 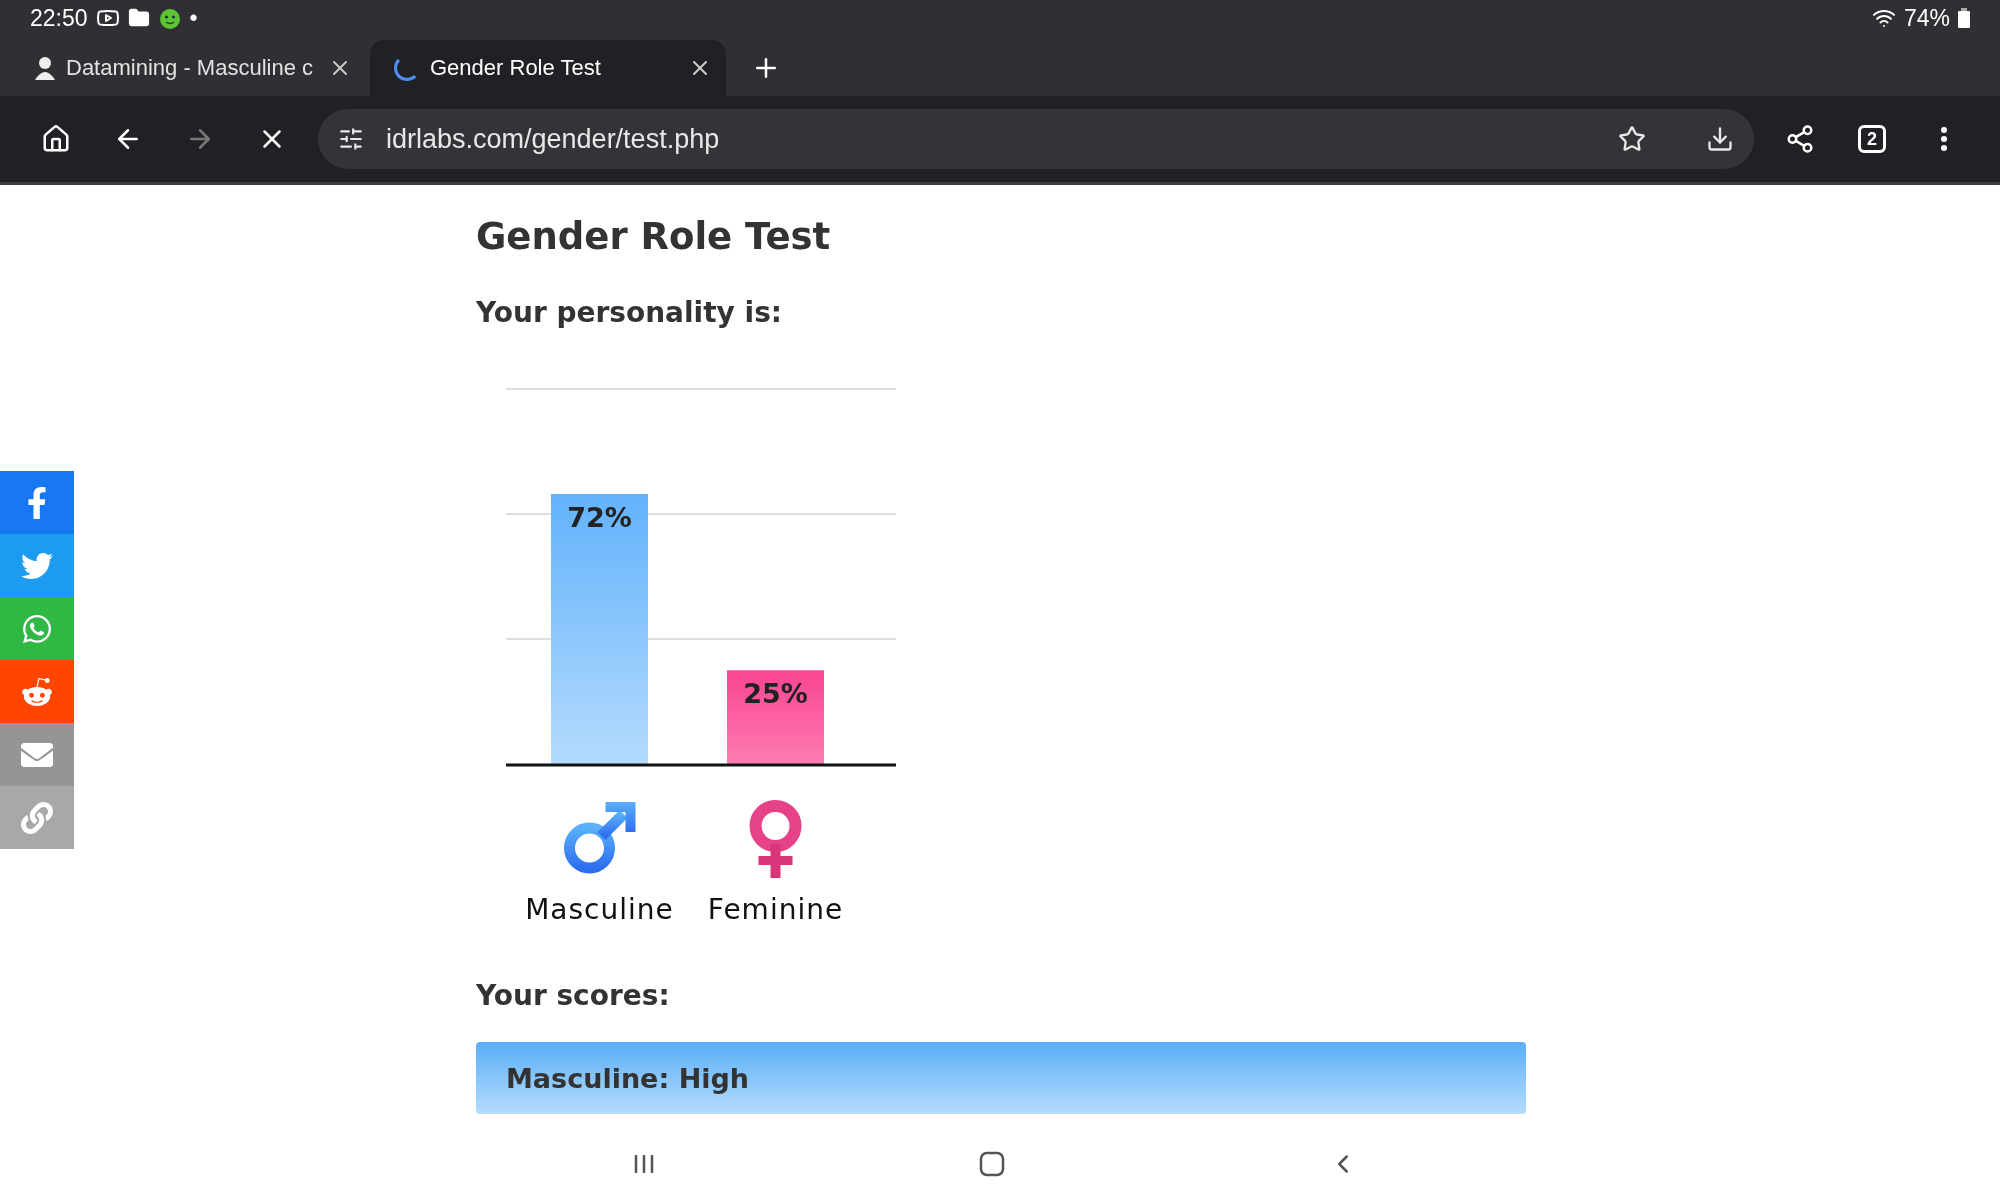 I want to click on section-heading: Your scores:, so click(x=573, y=995).